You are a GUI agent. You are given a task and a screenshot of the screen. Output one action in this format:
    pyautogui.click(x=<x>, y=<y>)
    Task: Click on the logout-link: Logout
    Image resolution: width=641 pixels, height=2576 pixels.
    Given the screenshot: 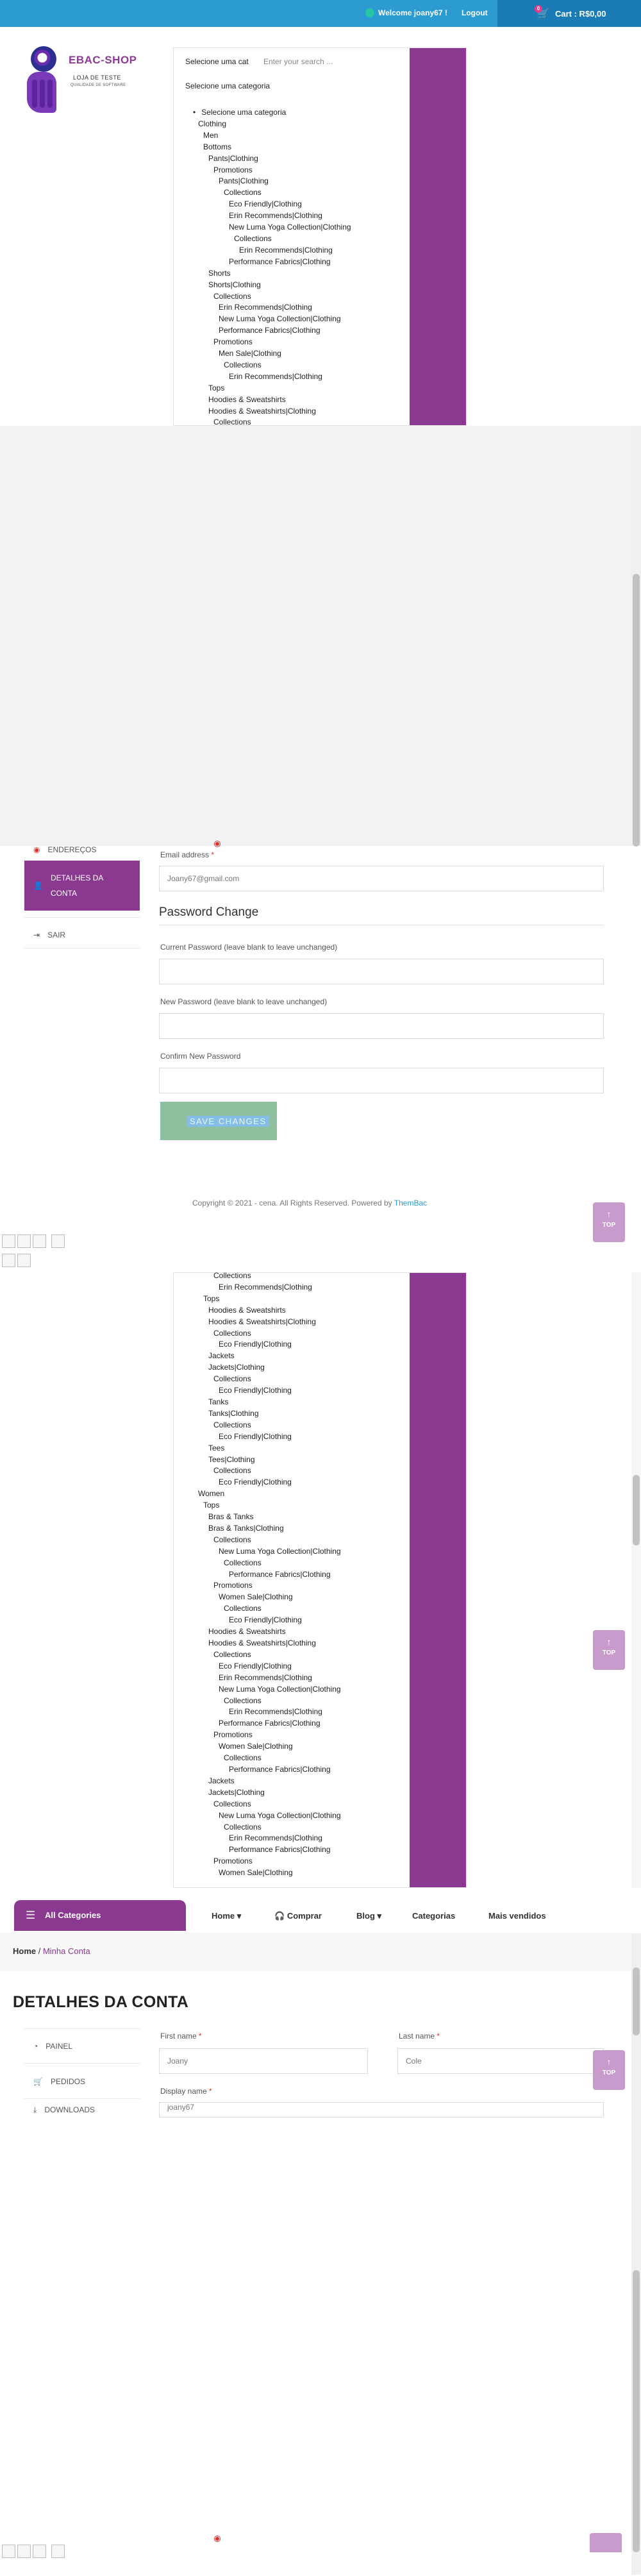 What is the action you would take?
    pyautogui.click(x=475, y=12)
    